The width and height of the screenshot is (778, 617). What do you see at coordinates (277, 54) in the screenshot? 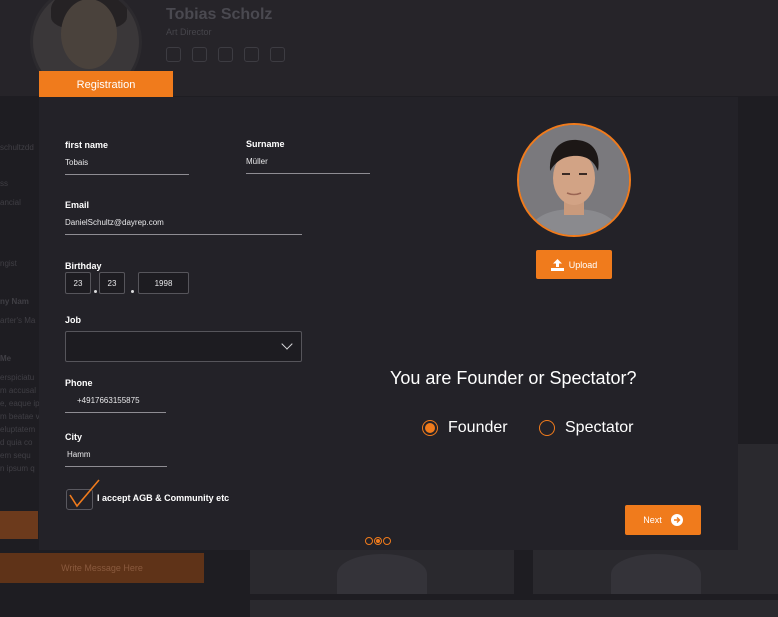
I see `instagram-icon` at bounding box center [277, 54].